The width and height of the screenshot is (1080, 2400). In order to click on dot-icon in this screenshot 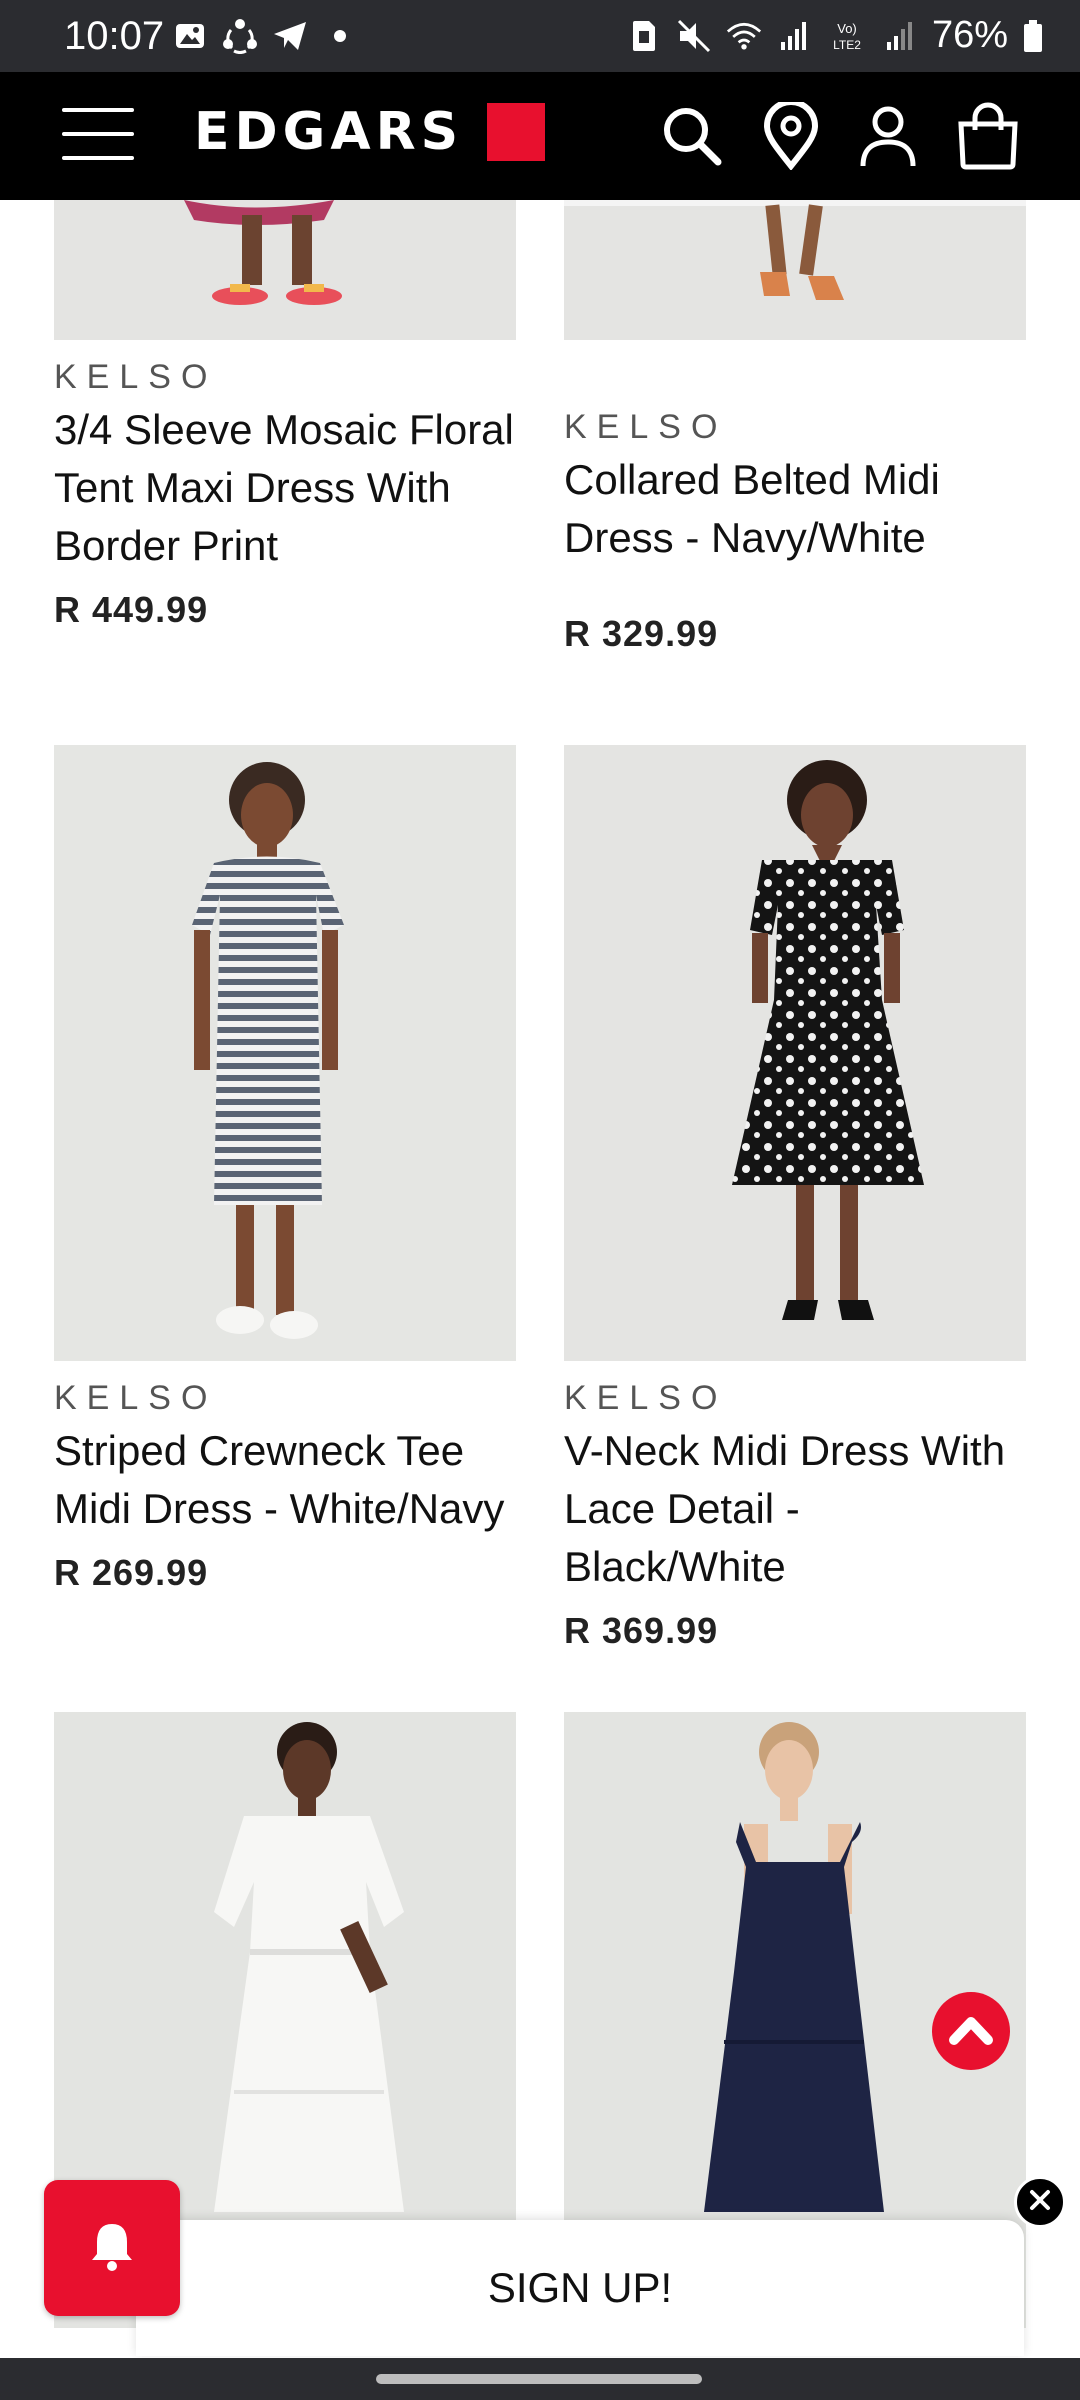, I will do `click(340, 36)`.